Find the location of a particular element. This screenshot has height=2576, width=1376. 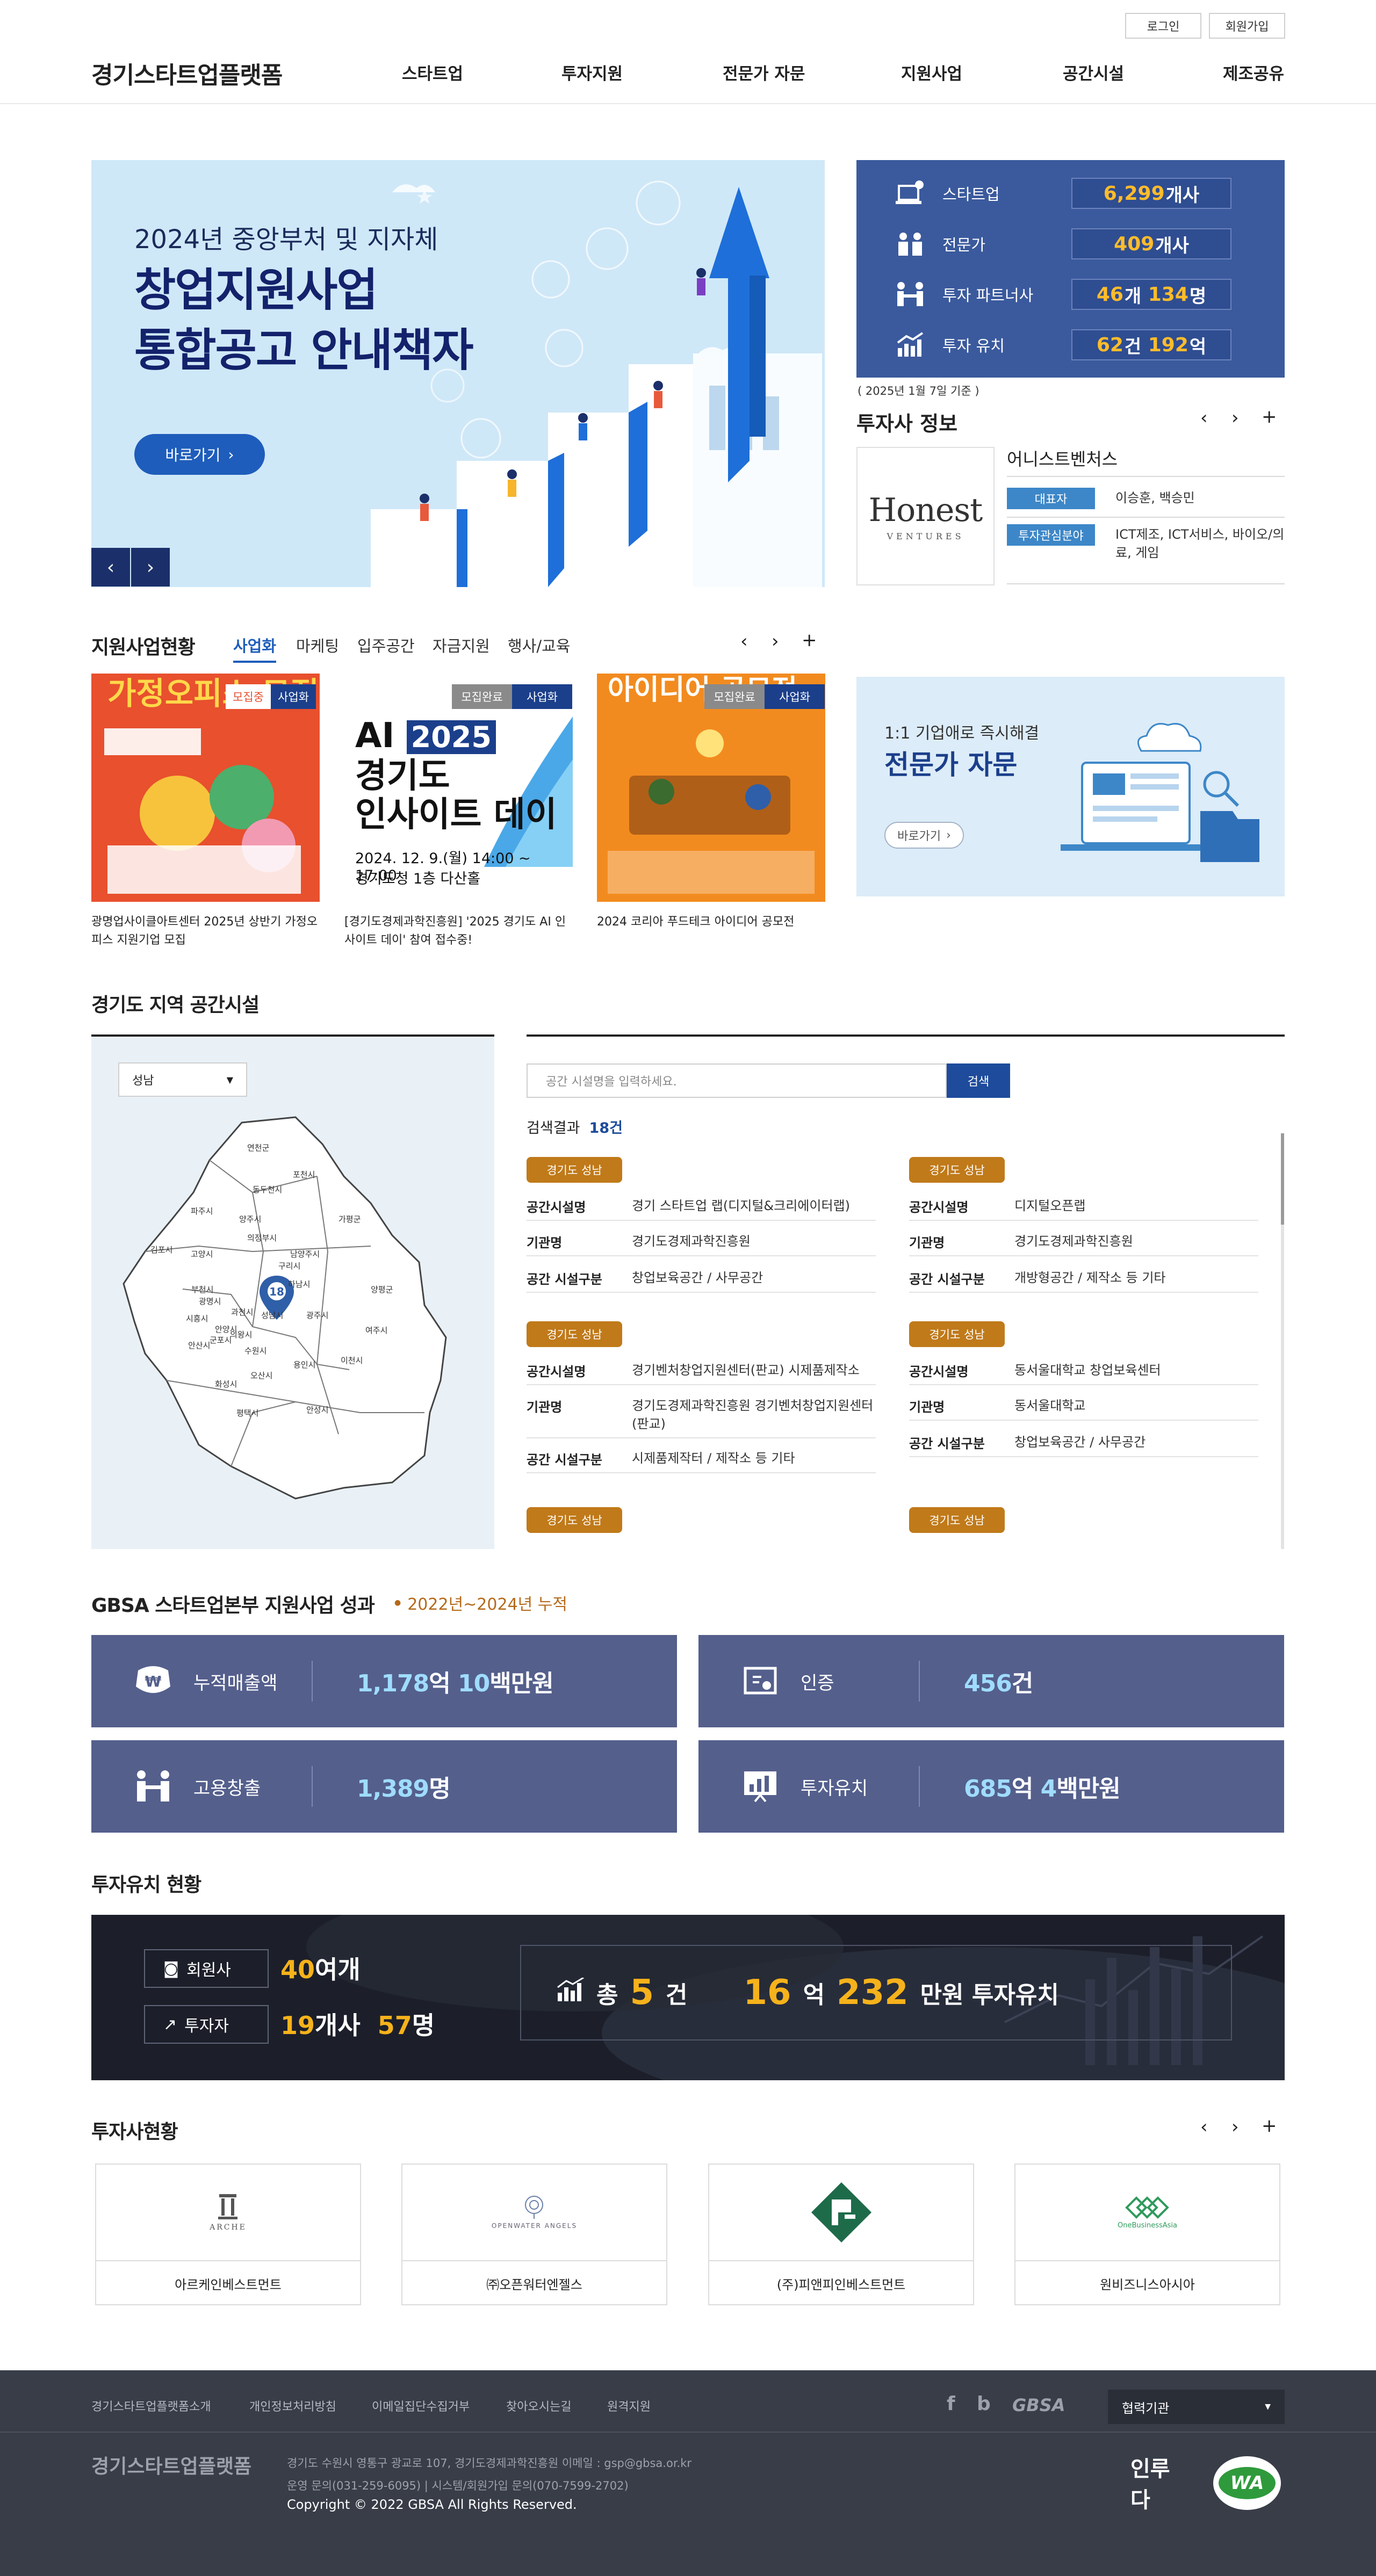

vc-more-button: + is located at coordinates (1269, 2126).